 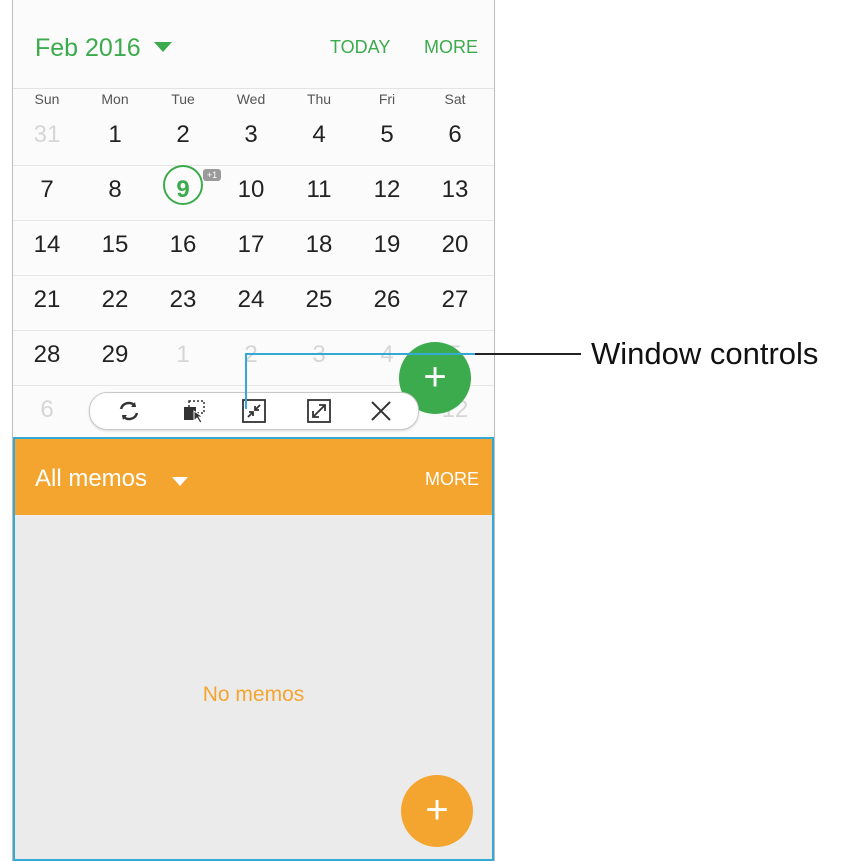 I want to click on weekday-label: Sat, so click(x=455, y=99).